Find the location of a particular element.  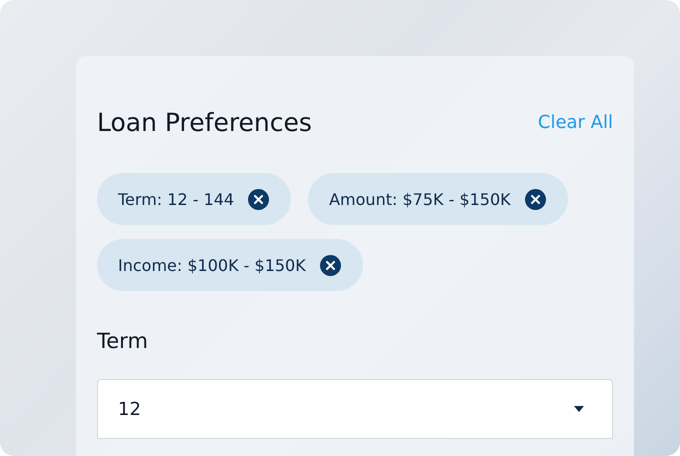

card-title: Loan Preferences is located at coordinates (204, 122).